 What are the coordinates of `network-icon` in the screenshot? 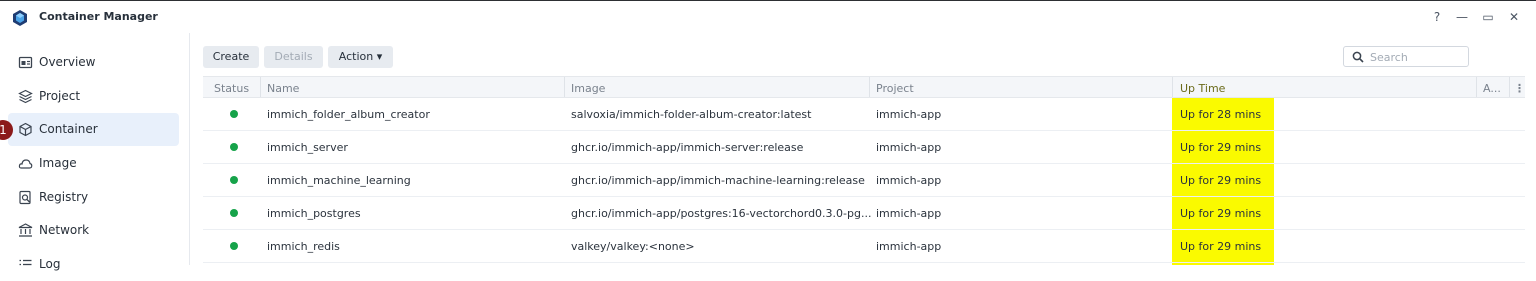 It's located at (25, 230).